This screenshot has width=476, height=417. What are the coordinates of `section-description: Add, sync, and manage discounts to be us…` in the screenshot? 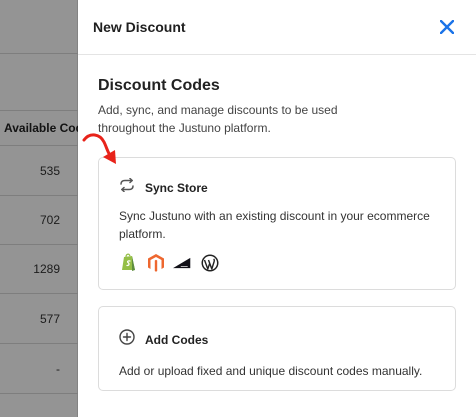 It's located at (218, 119).